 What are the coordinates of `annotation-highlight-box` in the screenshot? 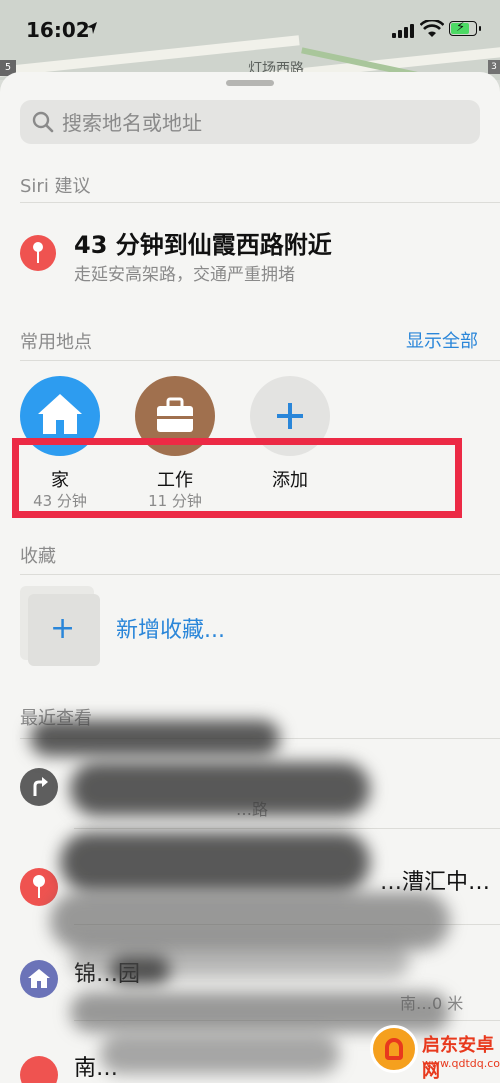 It's located at (237, 478).